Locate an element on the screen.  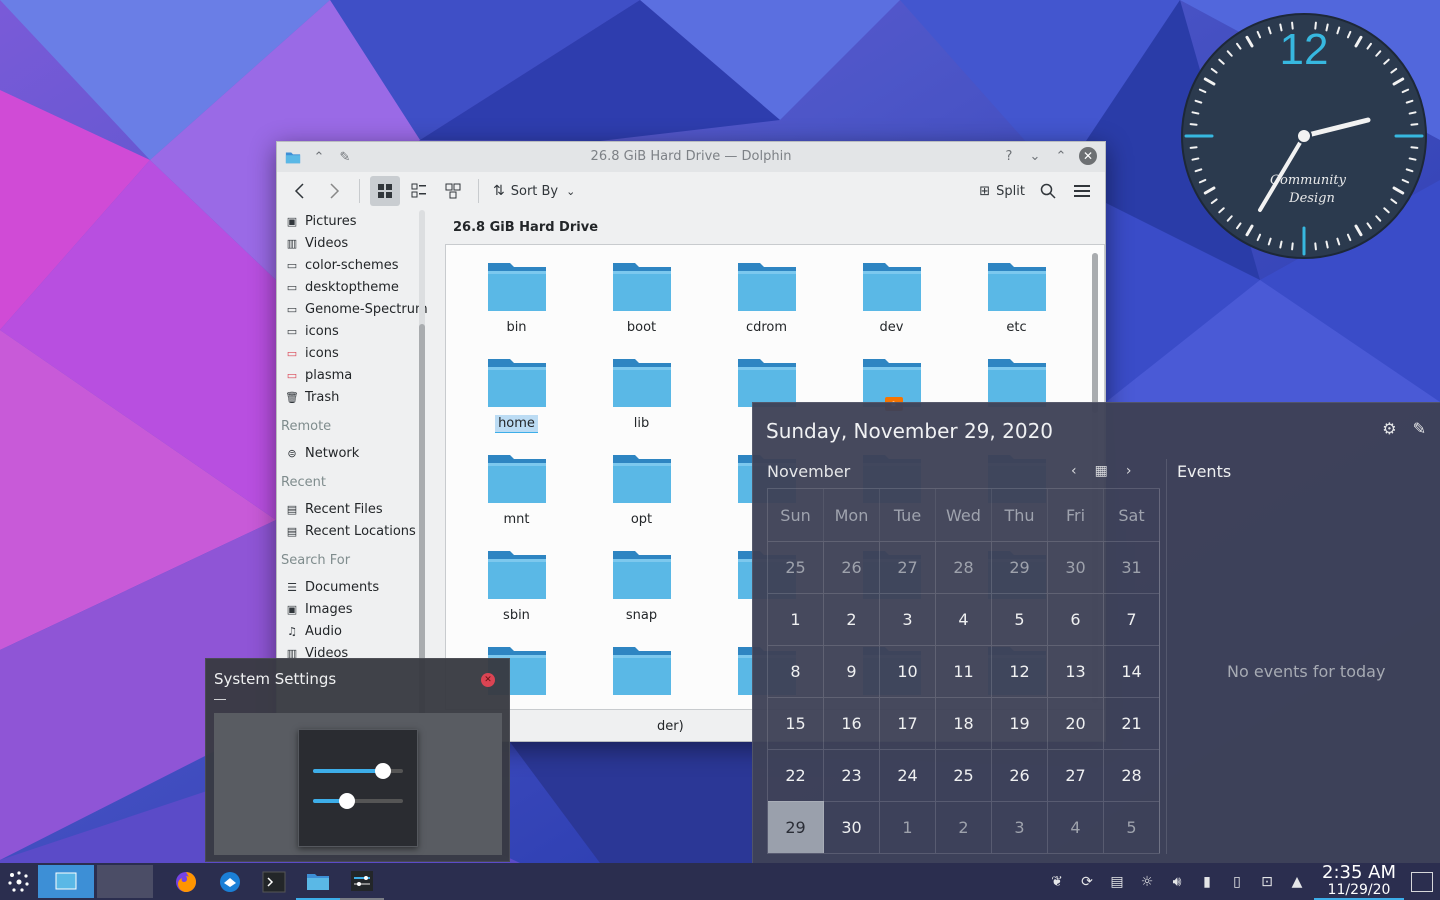
calendar-day: 16 is located at coordinates (852, 723).